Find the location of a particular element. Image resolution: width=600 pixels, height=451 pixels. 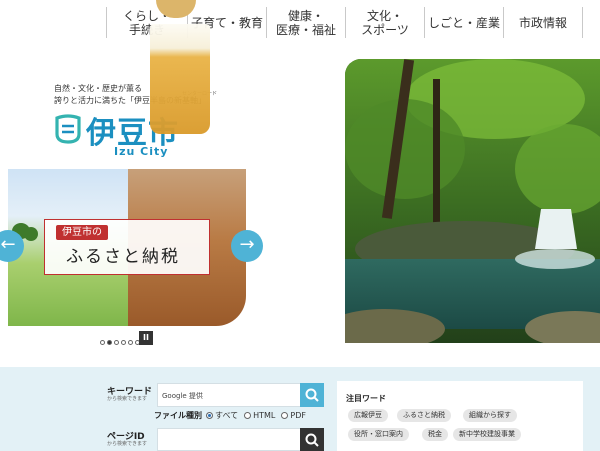

nav-item-bunka: 文化・ スポーツ is located at coordinates (384, 22).